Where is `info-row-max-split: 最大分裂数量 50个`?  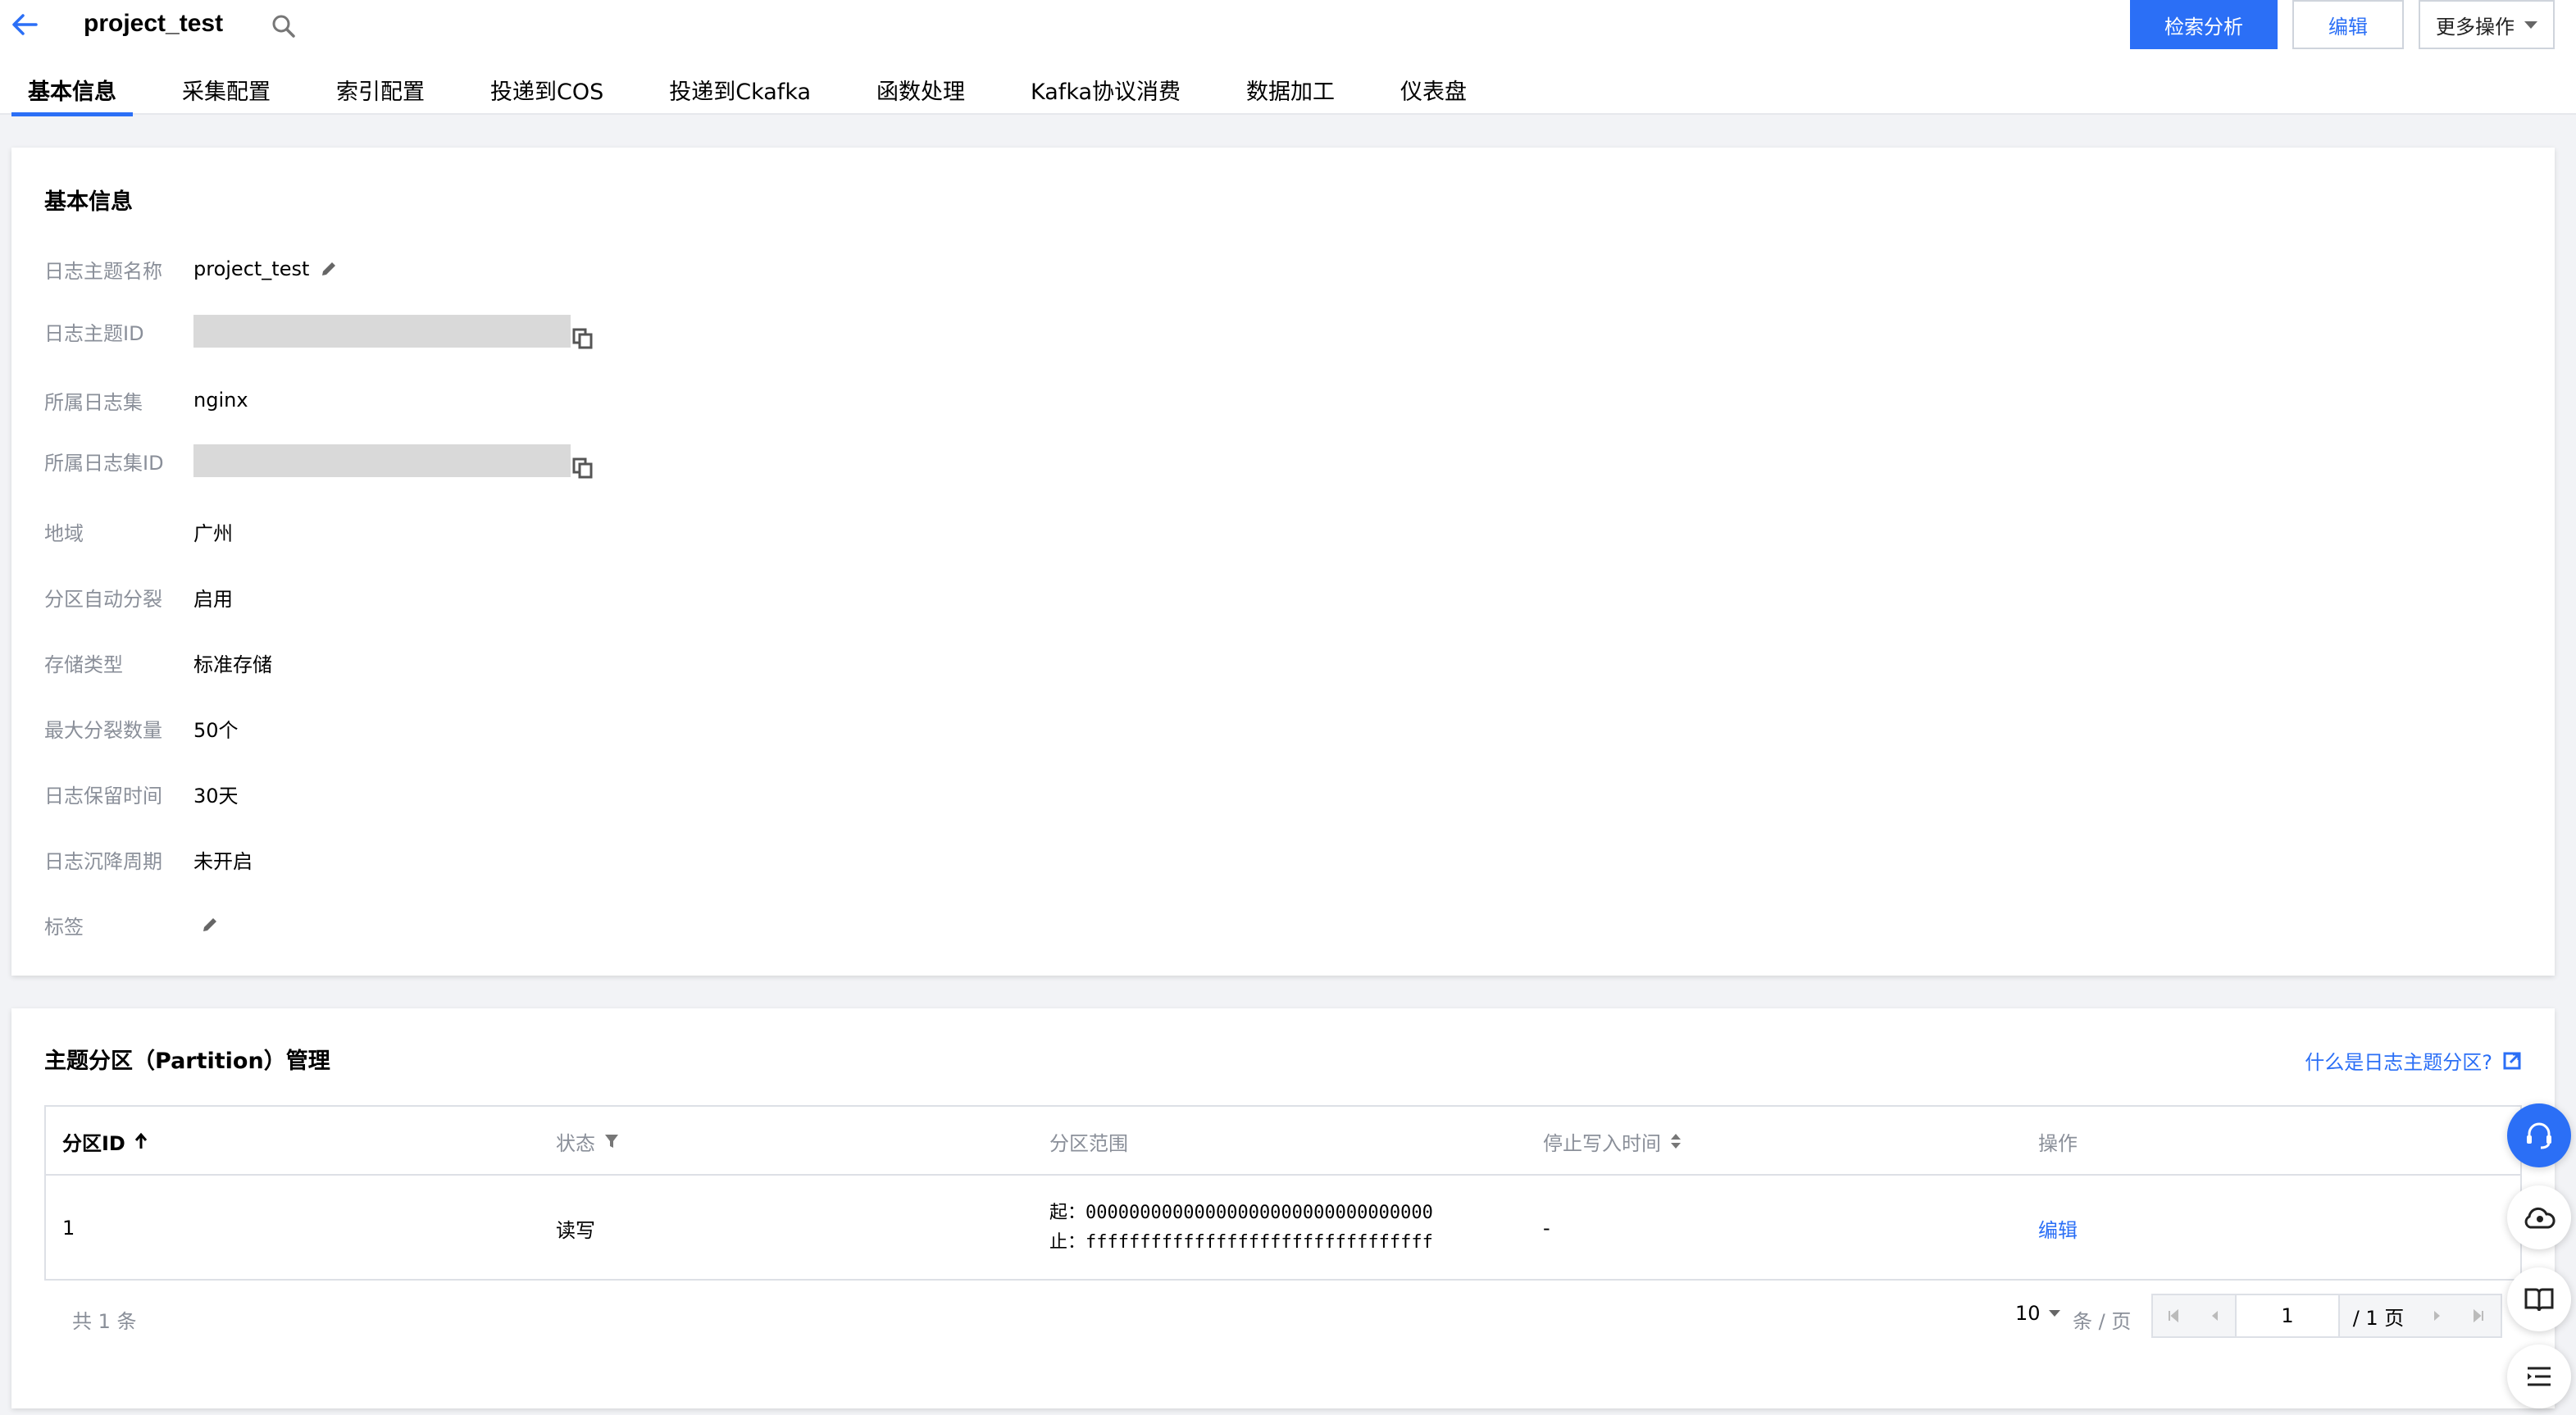
info-row-max-split: 最大分裂数量 50个 is located at coordinates (142, 728).